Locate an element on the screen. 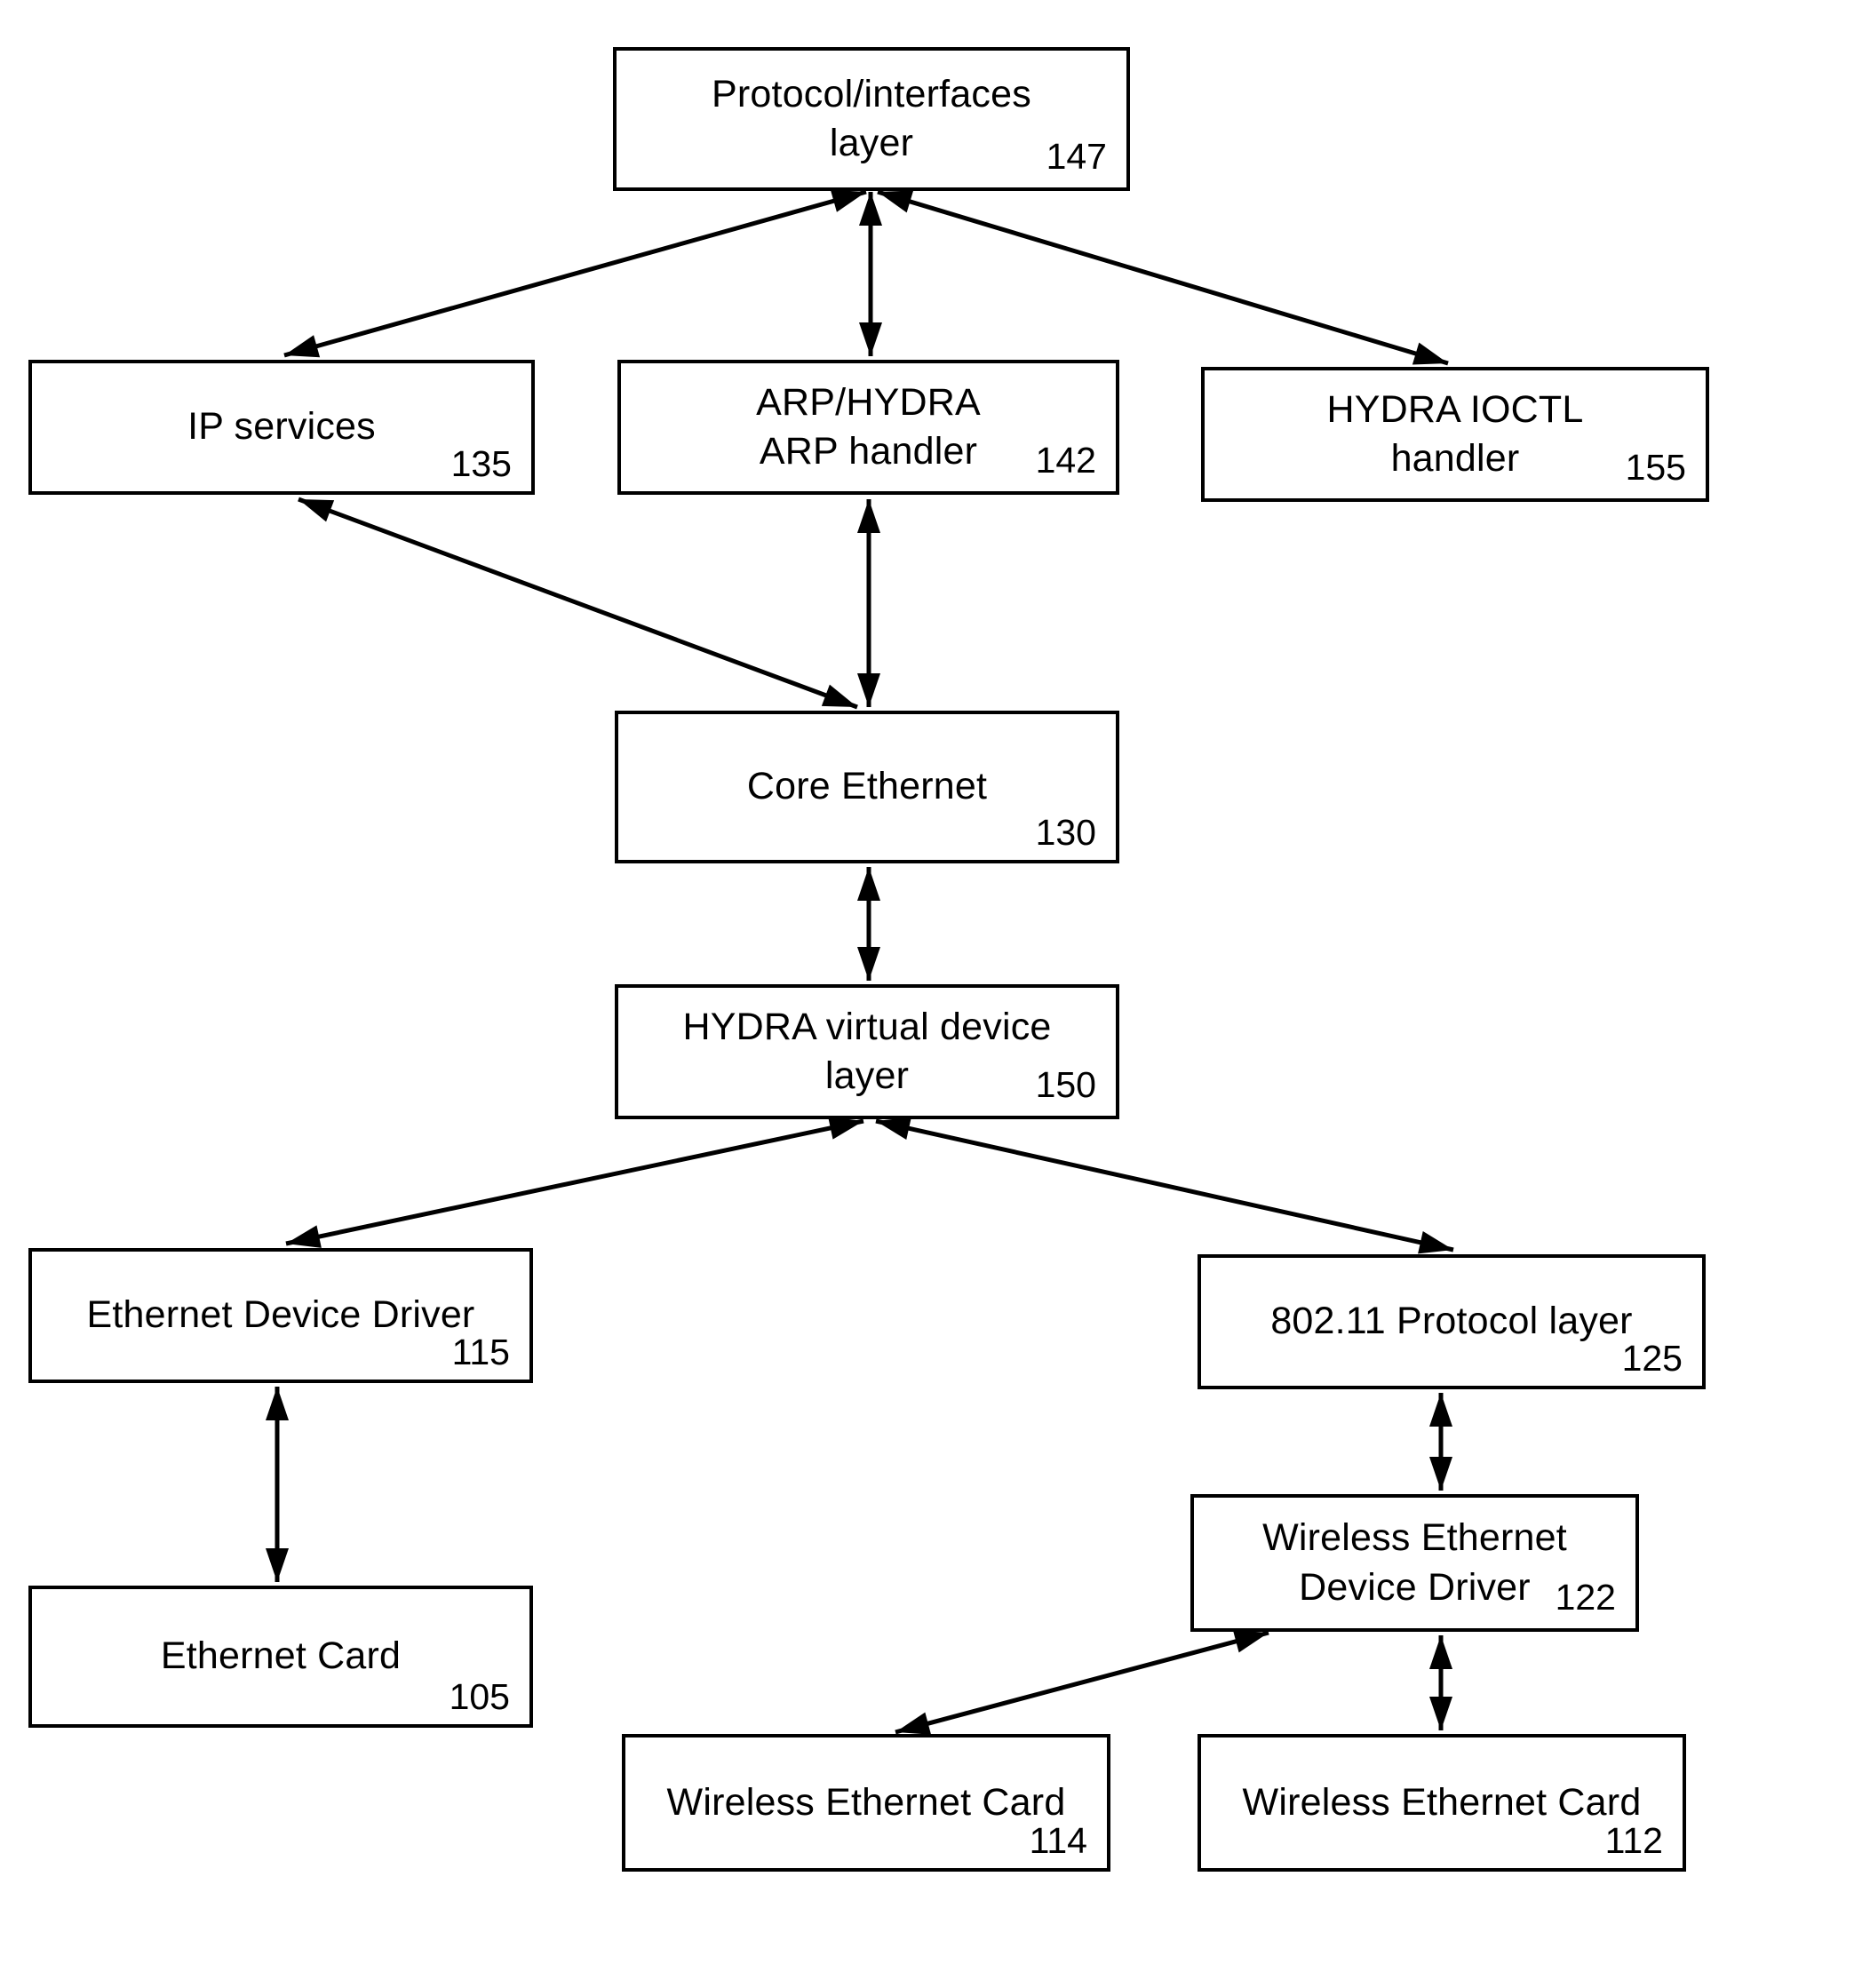 This screenshot has height=1988, width=1862. node-reference-number: 112 is located at coordinates (1633, 1840).